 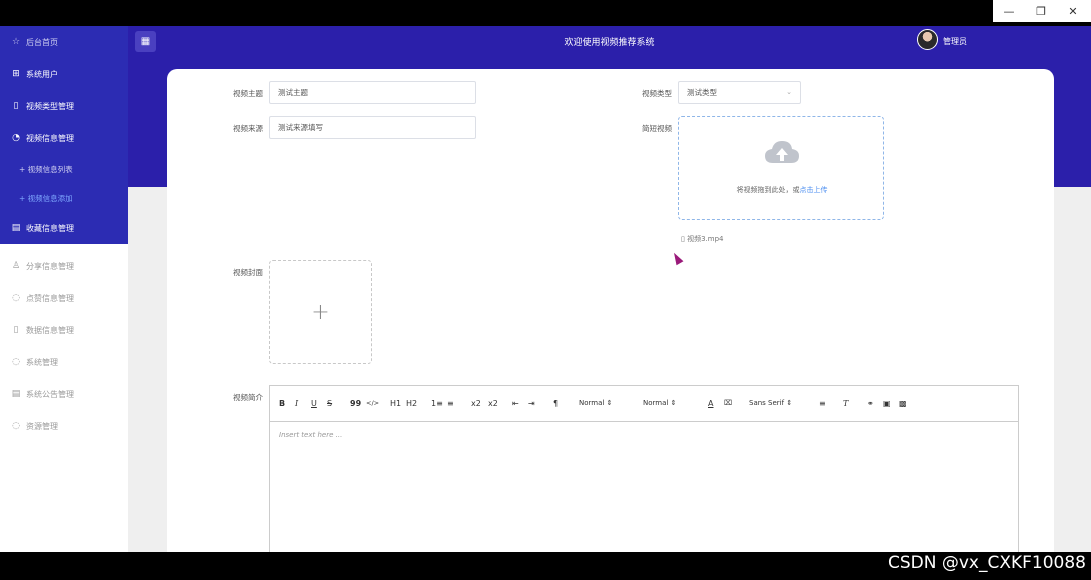 I want to click on superscript-button: x2, so click(x=493, y=403).